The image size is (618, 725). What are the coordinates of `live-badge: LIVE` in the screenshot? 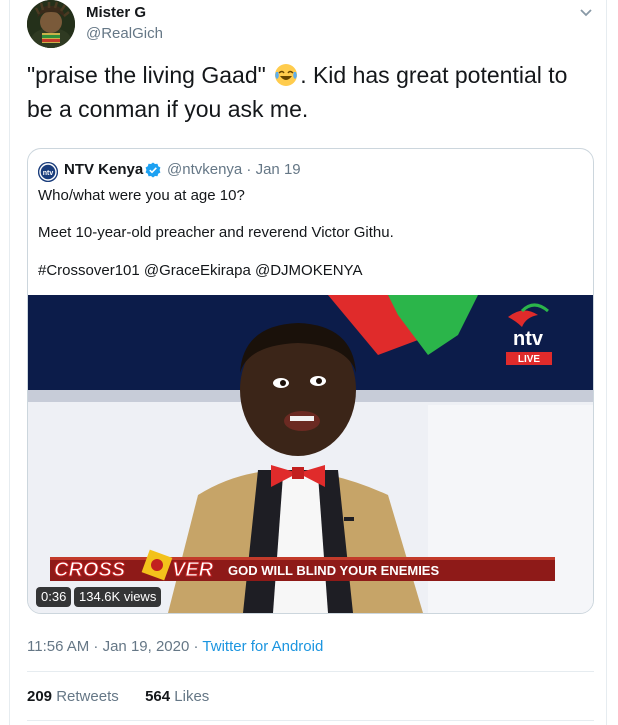 It's located at (529, 359).